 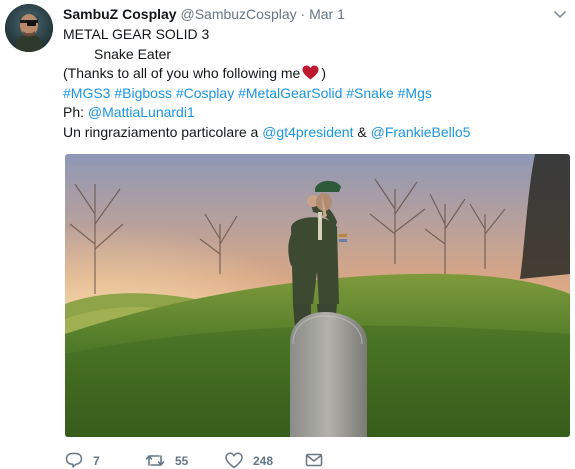 What do you see at coordinates (163, 131) in the screenshot?
I see `special-thanks-prefix: Un ringraziamento particolare a` at bounding box center [163, 131].